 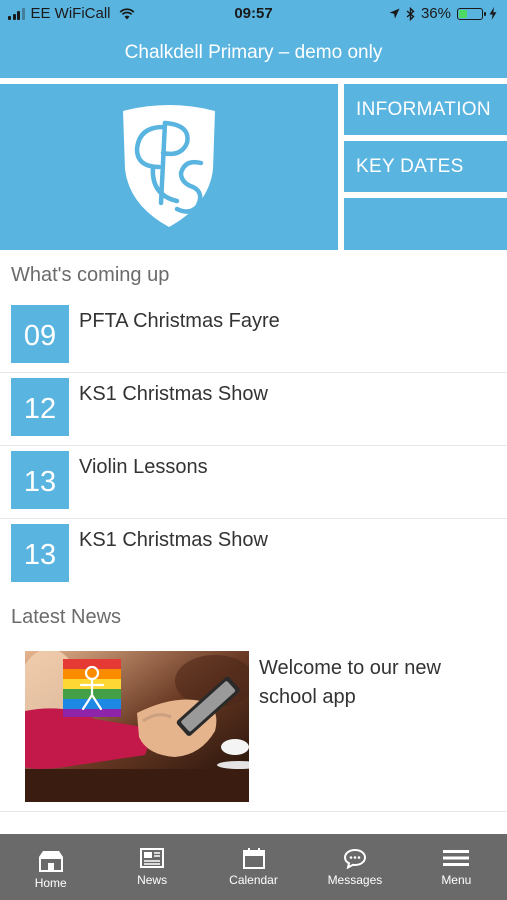 I want to click on event-item: 09 PFTA Christmas Fayre, so click(x=253, y=336).